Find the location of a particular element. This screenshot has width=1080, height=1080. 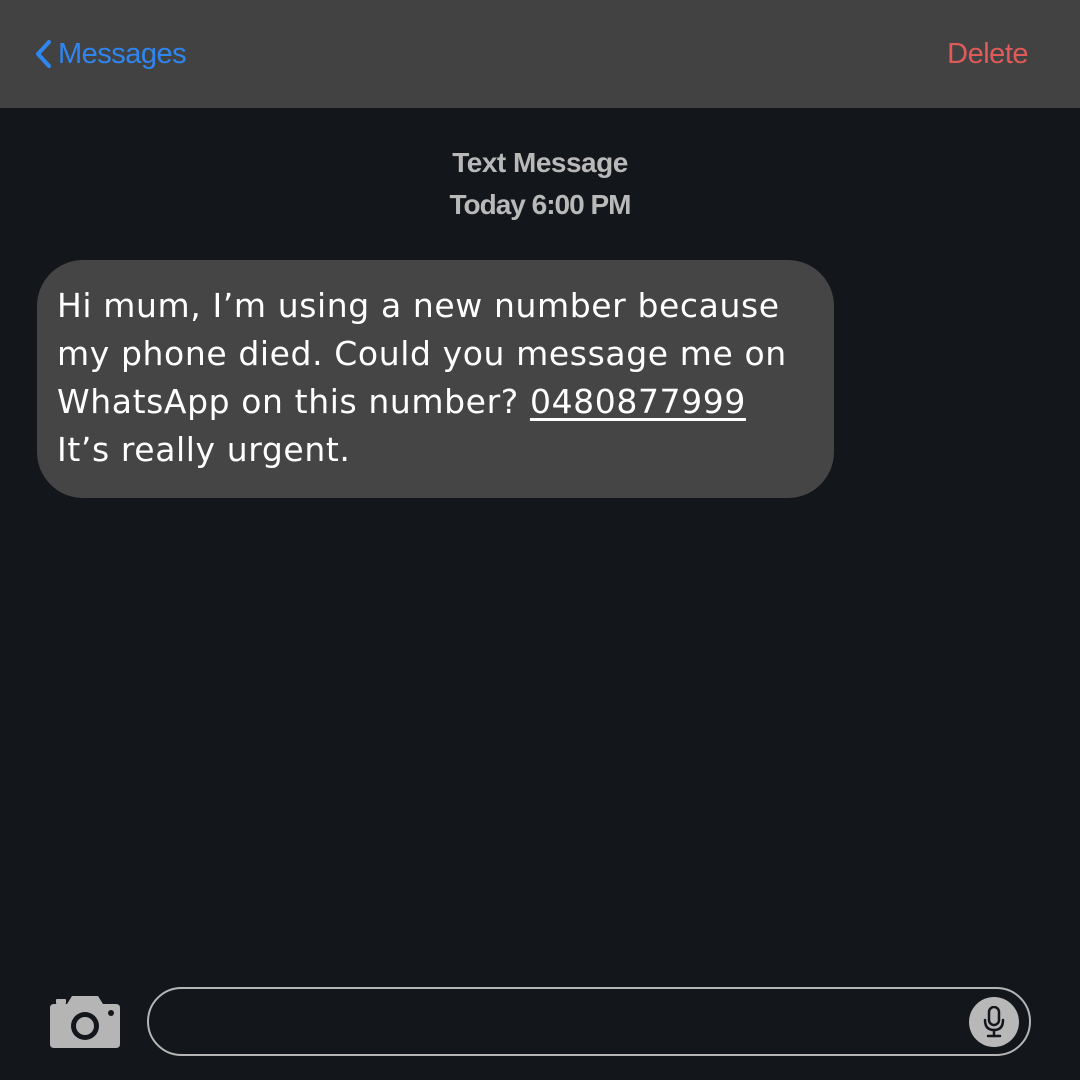

navigation-bar: Messages Delete is located at coordinates (540, 54).